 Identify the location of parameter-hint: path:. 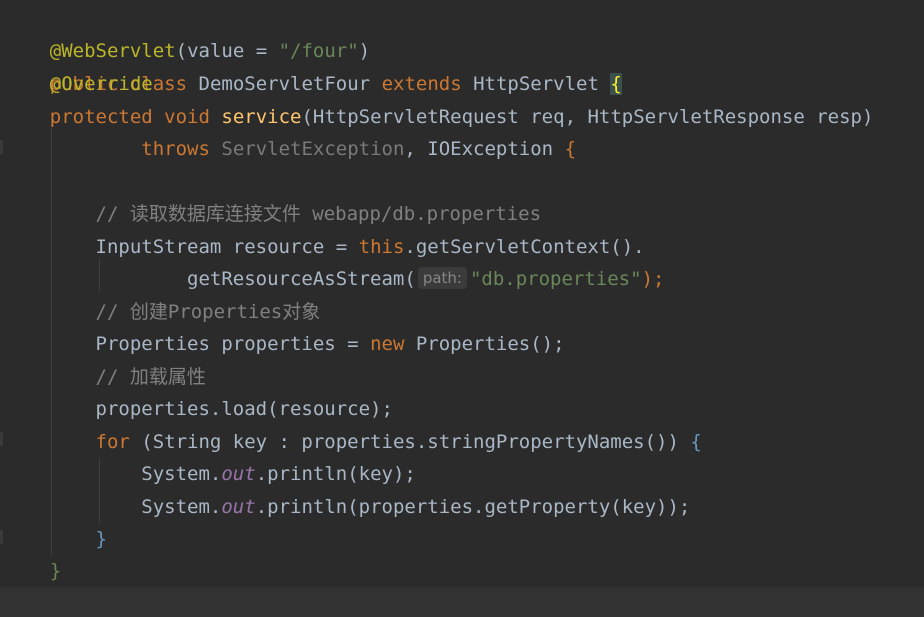
(442, 278).